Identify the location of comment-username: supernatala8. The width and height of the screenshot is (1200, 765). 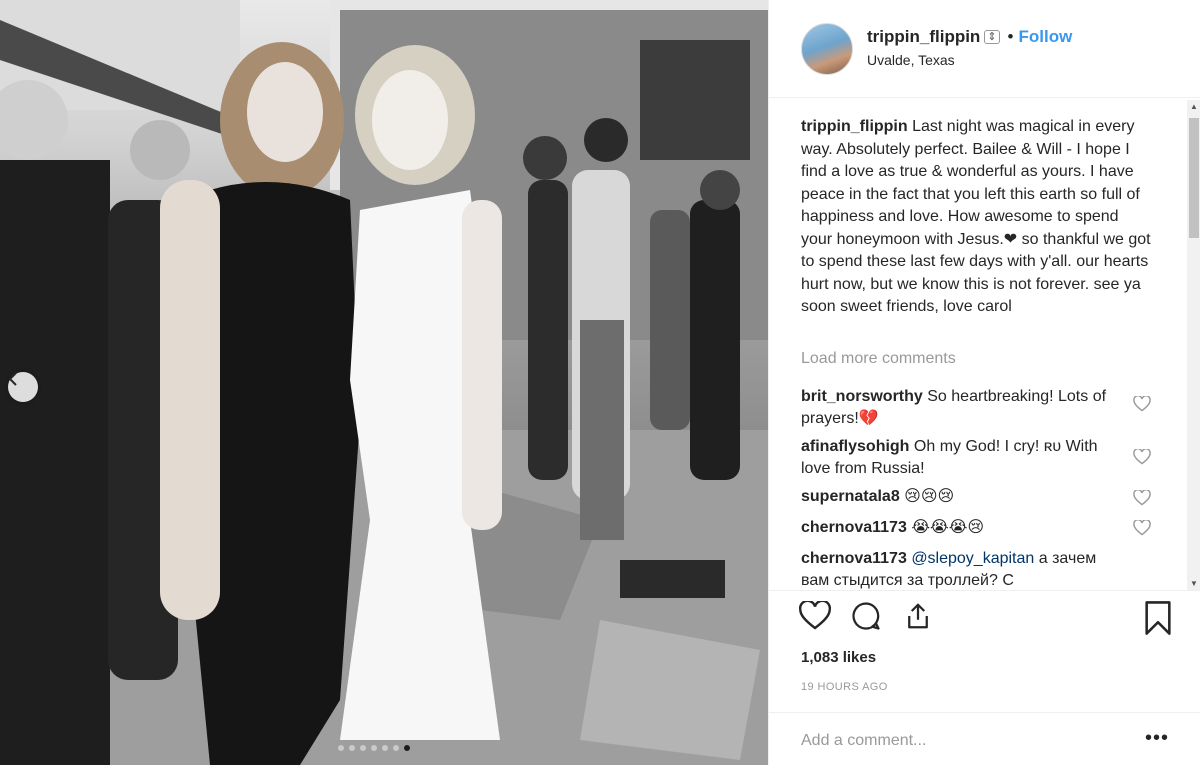
(850, 496).